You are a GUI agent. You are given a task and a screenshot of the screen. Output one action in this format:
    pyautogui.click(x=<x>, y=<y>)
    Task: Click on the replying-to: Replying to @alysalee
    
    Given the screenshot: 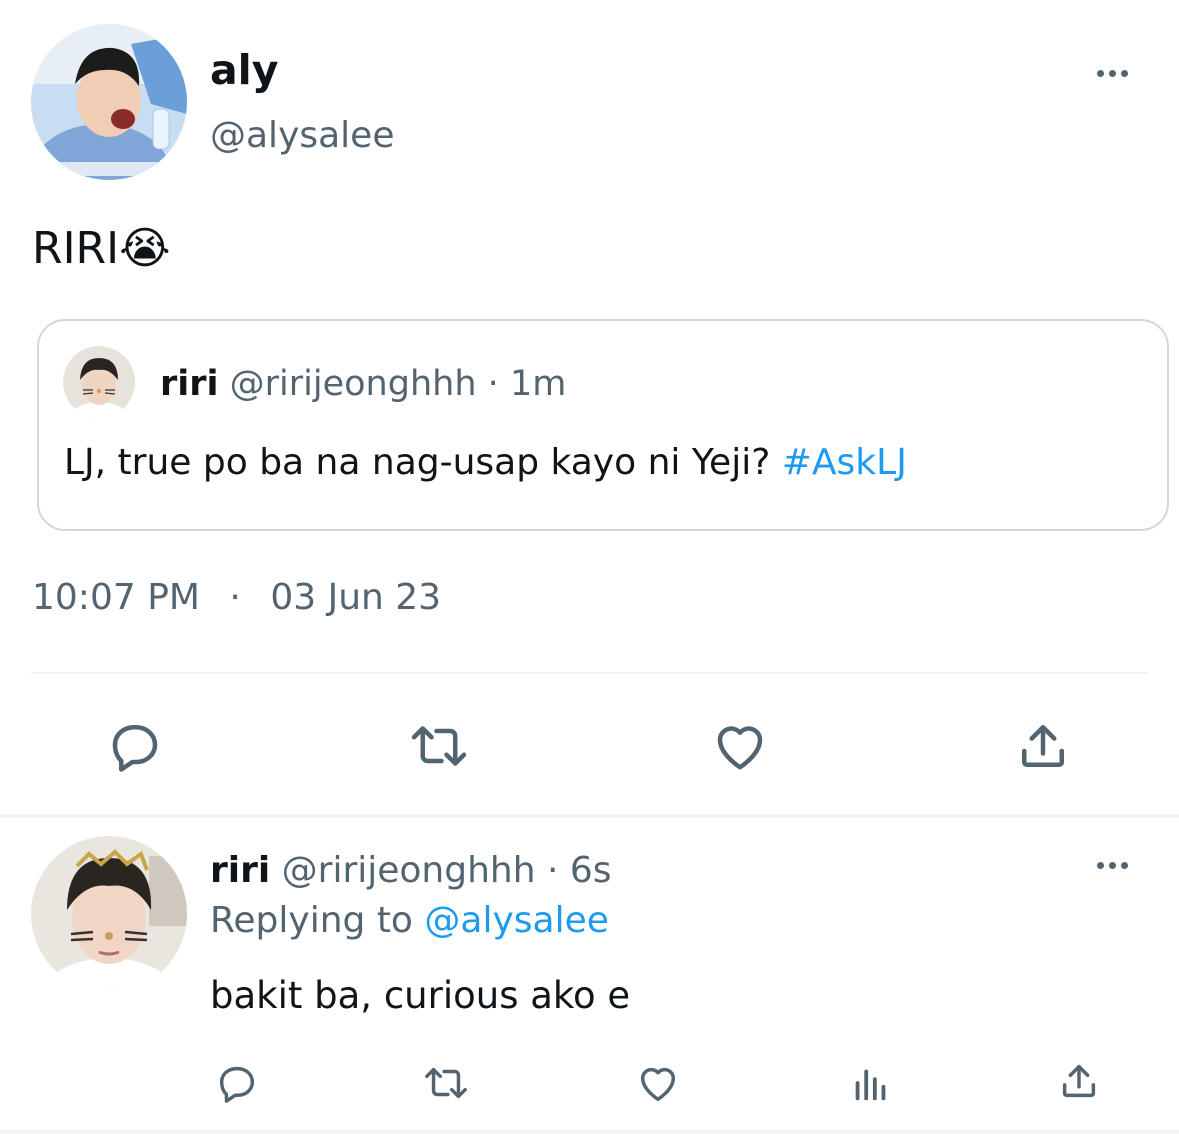 What is the action you would take?
    pyautogui.click(x=409, y=921)
    